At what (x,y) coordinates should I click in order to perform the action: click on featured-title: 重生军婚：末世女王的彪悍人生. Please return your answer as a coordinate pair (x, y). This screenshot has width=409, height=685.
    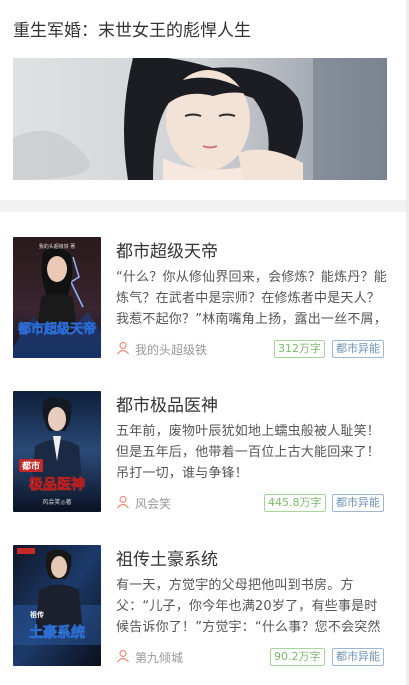
    Looking at the image, I should click on (132, 28).